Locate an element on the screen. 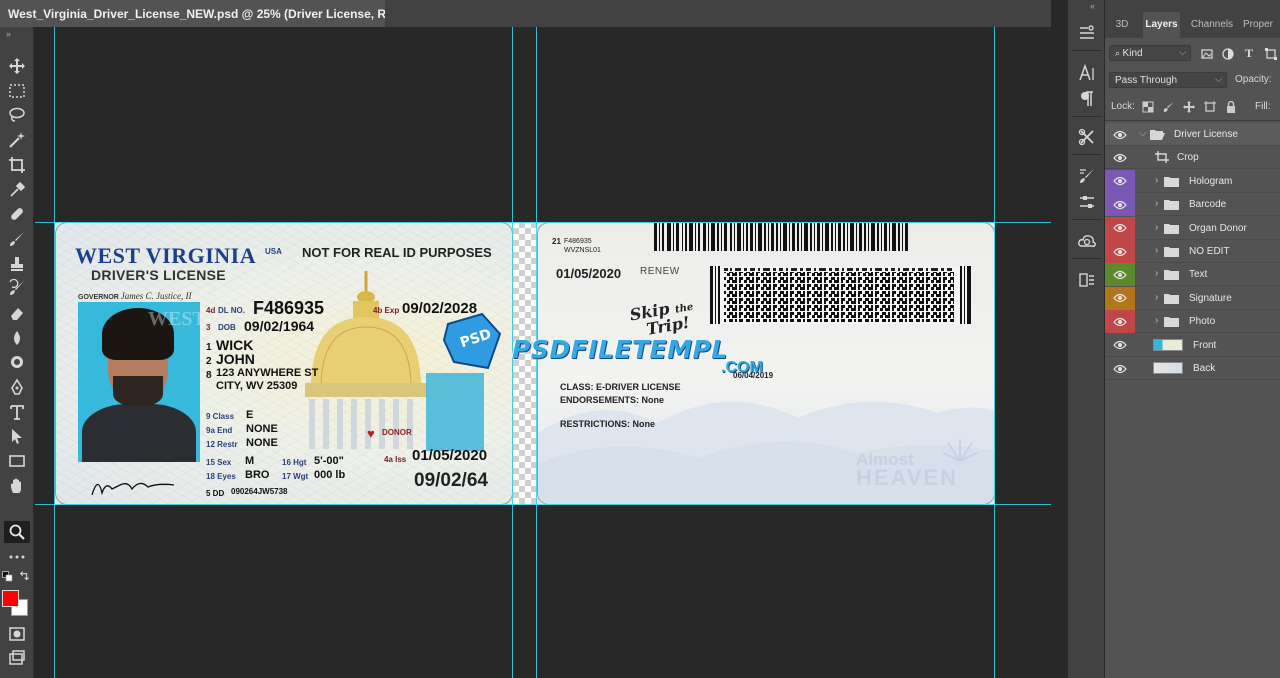 Image resolution: width=1280 pixels, height=678 pixels. path-selection-tool-icon is located at coordinates (17, 436).